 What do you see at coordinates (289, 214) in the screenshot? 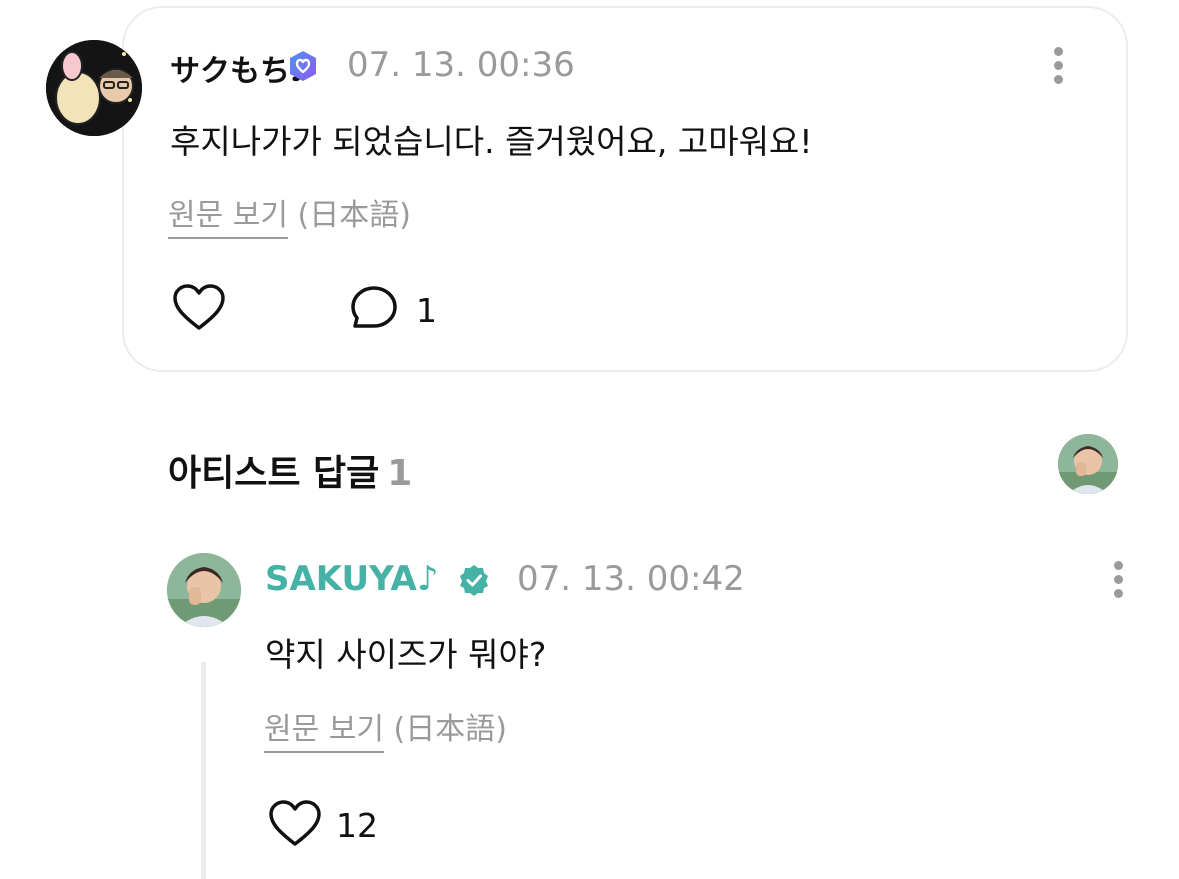
I see `view-original: 원문 보기 (日本語)` at bounding box center [289, 214].